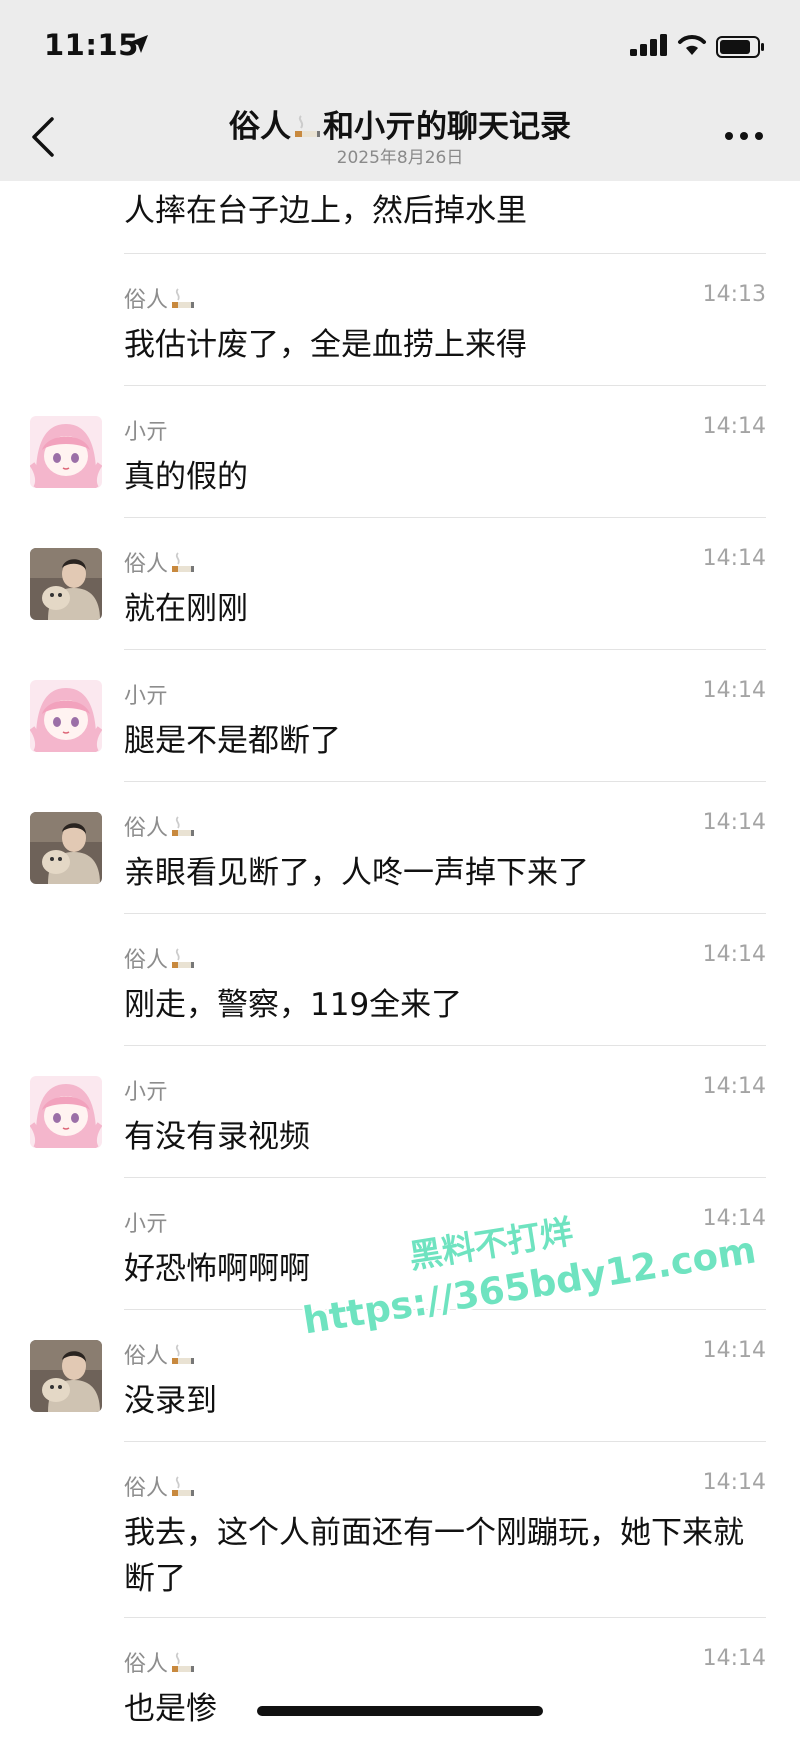 The image size is (800, 1748). Describe the element at coordinates (400, 716) in the screenshot. I see `message-row: 小亓 14:14 腿是不是都断了` at that location.